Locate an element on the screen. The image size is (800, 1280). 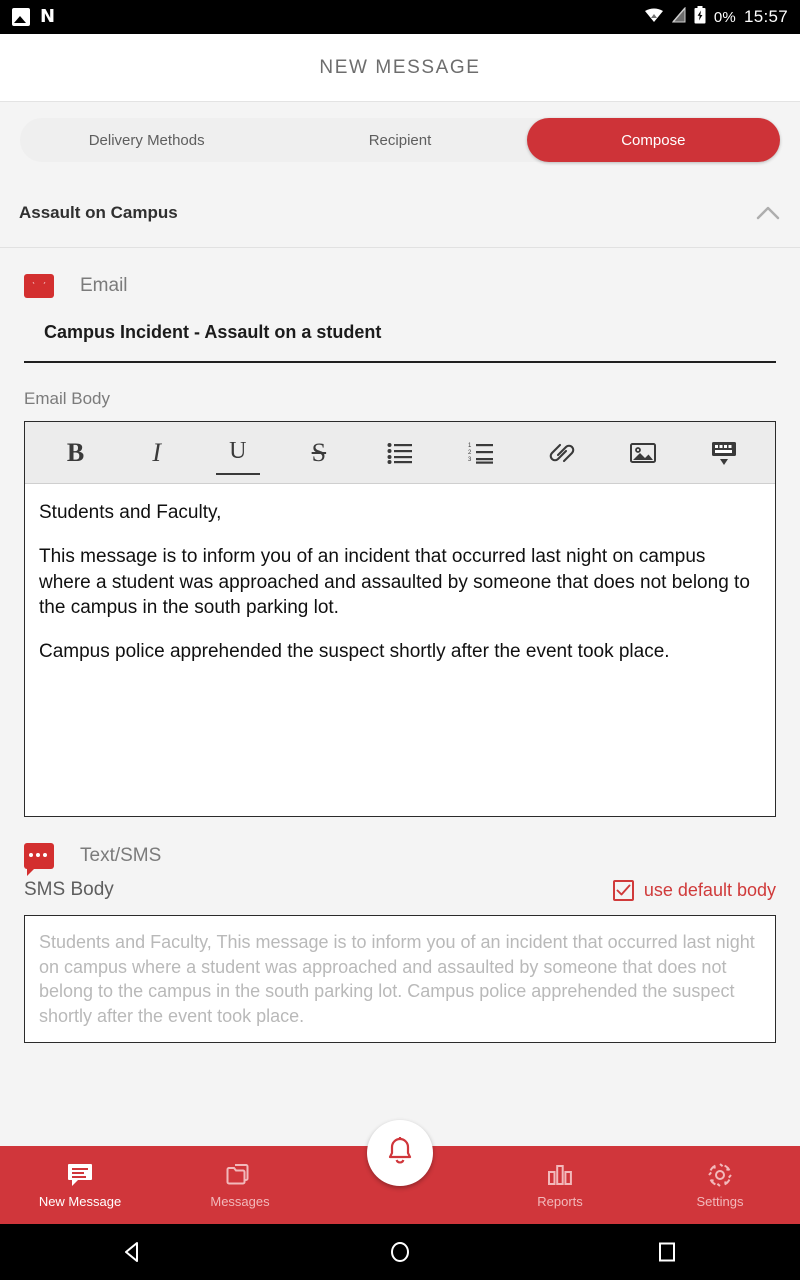
section-header: Assault on Campus is located at coordinates (400, 213).